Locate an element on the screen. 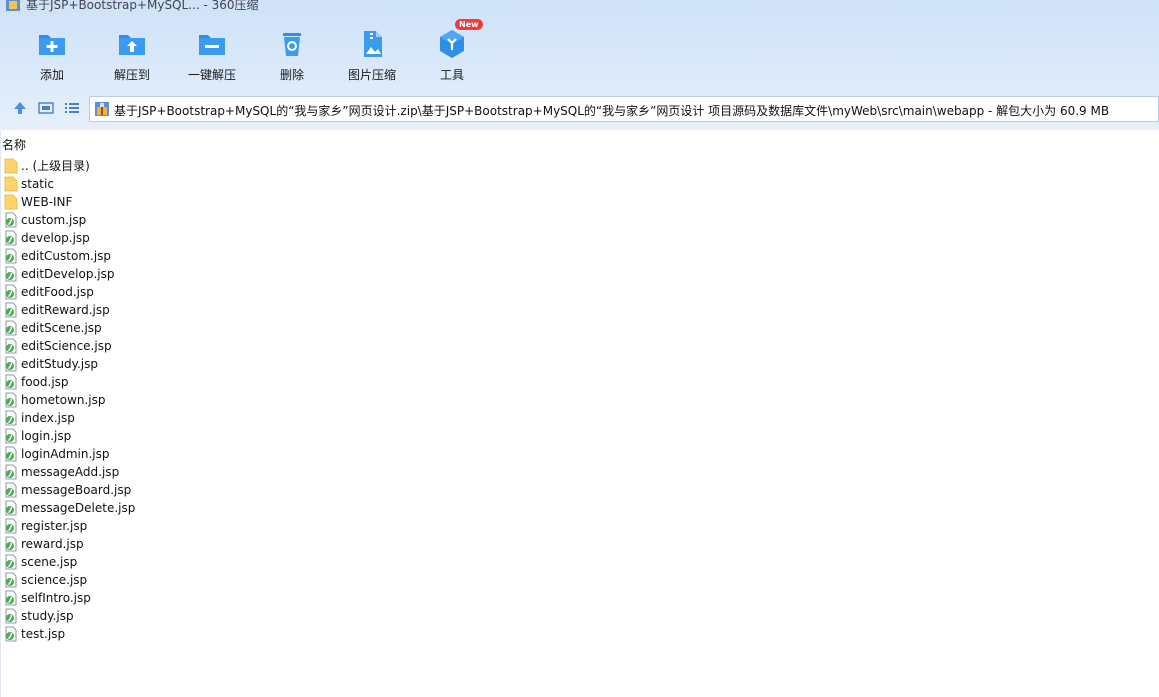 The image size is (1159, 697). item-name: custom.jsp is located at coordinates (54, 220).